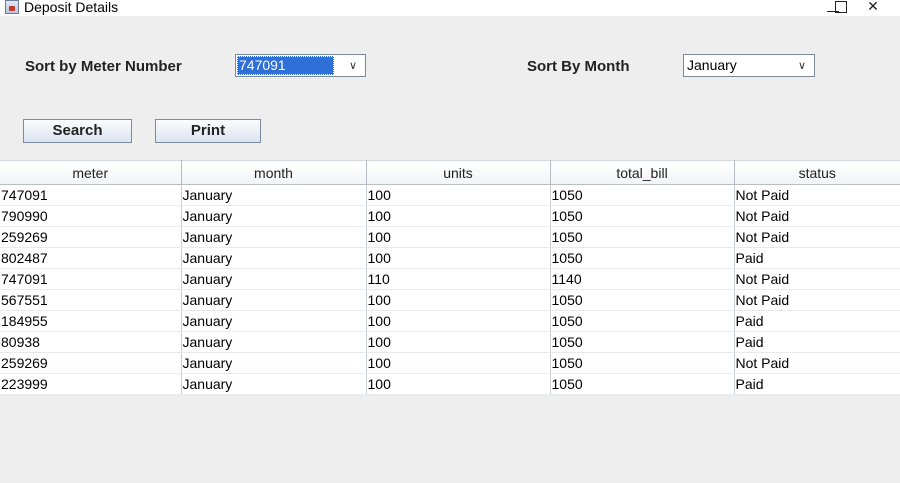  I want to click on cell-total-bill: 1140, so click(642, 279).